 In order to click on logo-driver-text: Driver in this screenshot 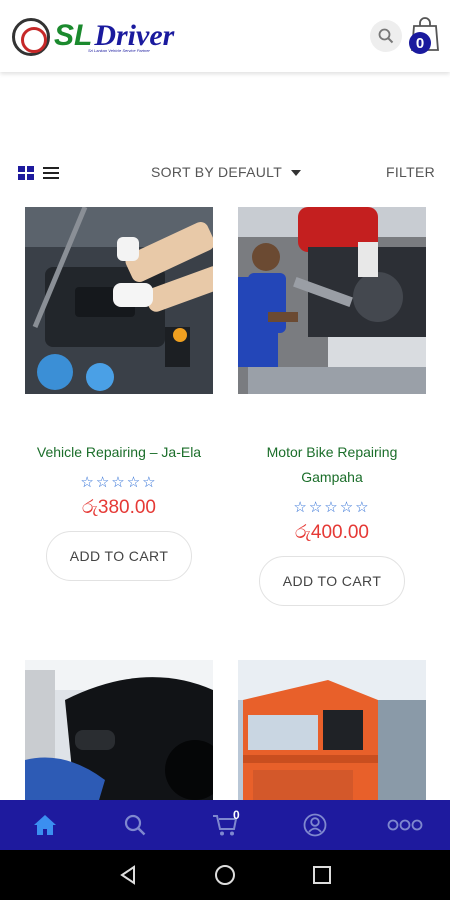, I will do `click(134, 35)`.